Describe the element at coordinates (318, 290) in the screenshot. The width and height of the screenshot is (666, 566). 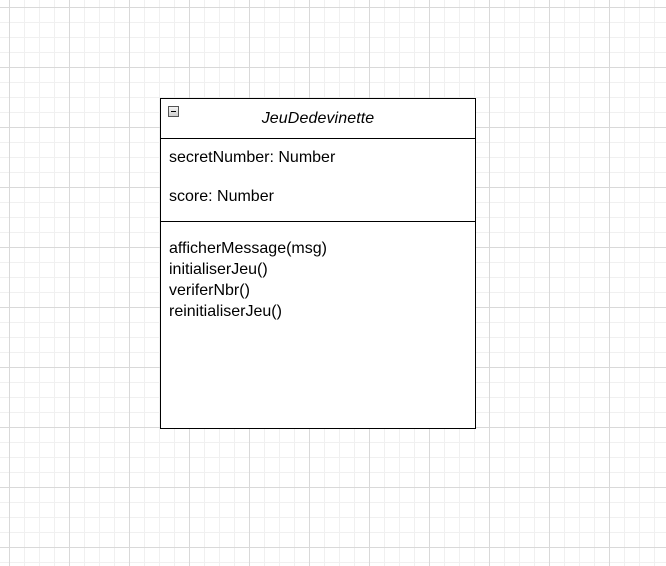
I see `method-row: veriferNbr()` at that location.